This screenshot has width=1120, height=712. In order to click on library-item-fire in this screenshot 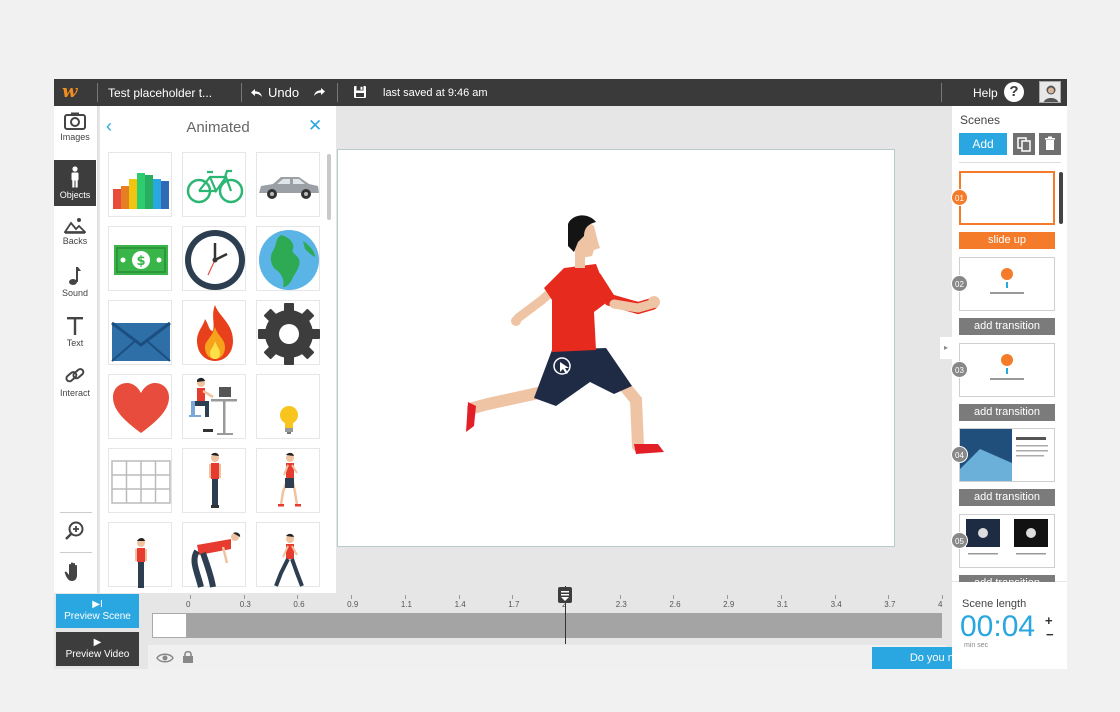, I will do `click(214, 332)`.